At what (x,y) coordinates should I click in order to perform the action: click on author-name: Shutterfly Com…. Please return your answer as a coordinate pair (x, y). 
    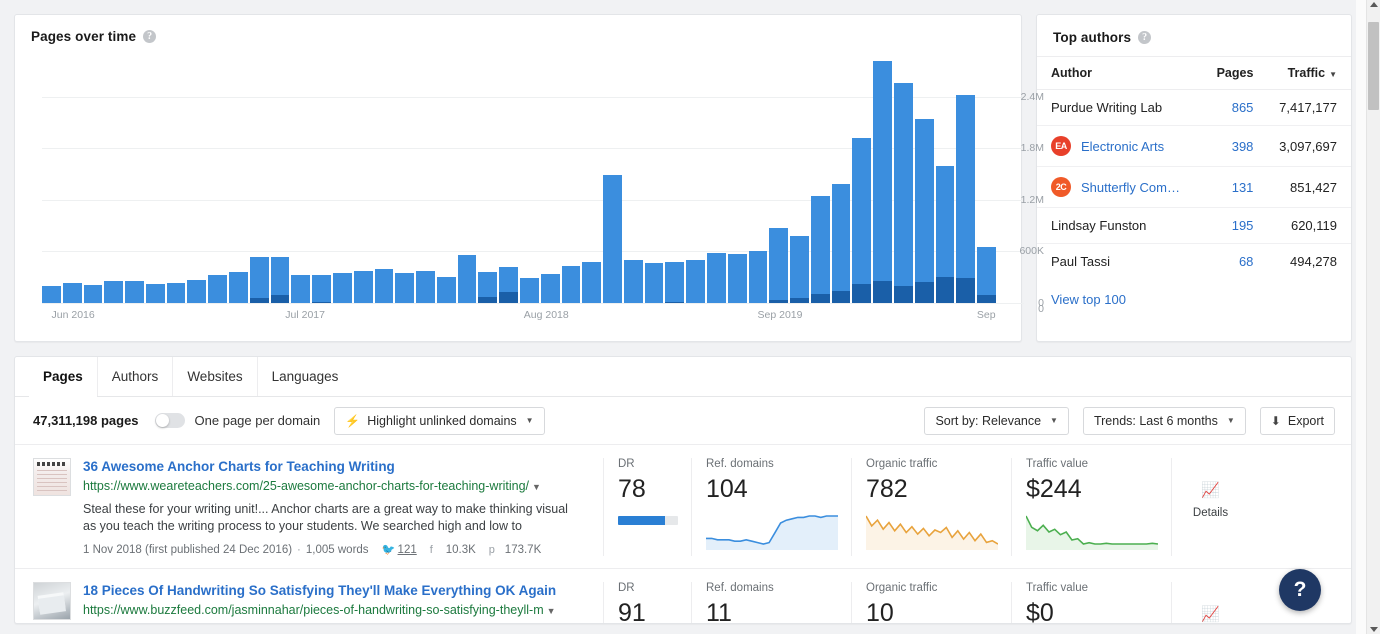
    Looking at the image, I should click on (1130, 187).